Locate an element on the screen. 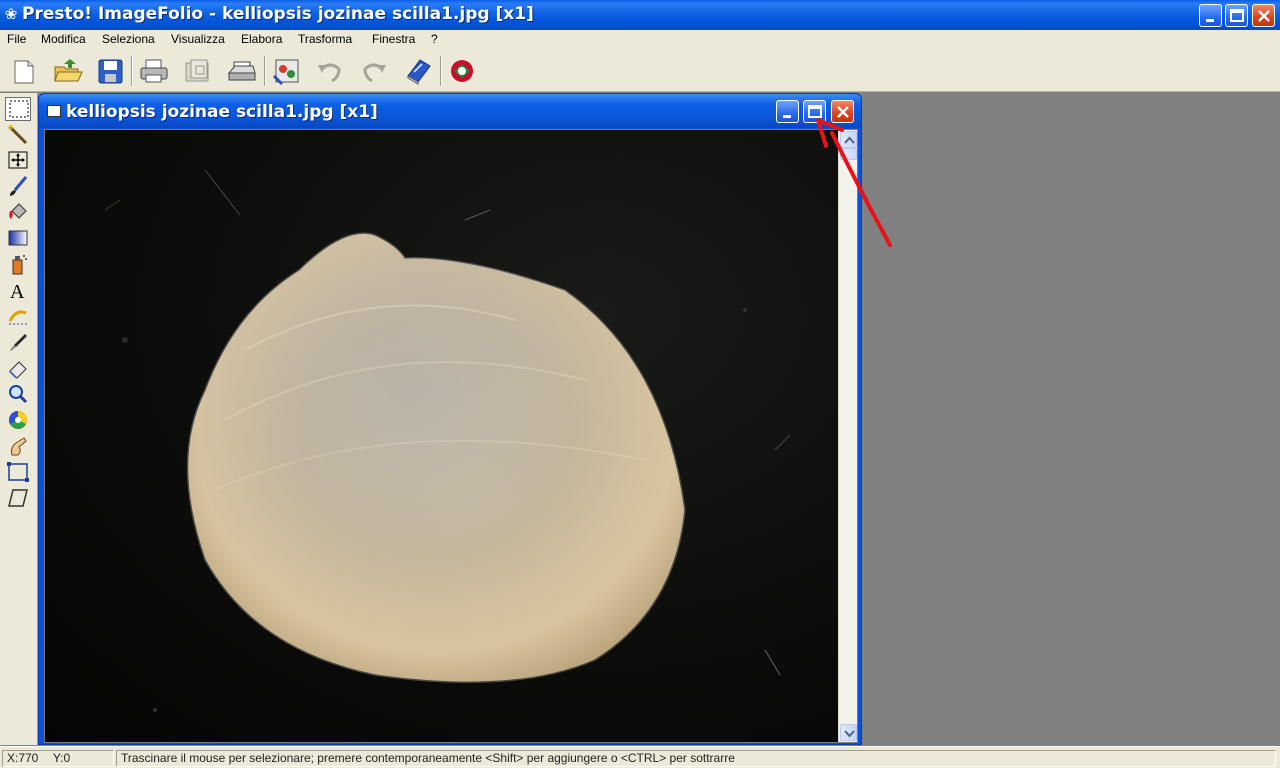  tool-rectangle-select is located at coordinates (18, 109).